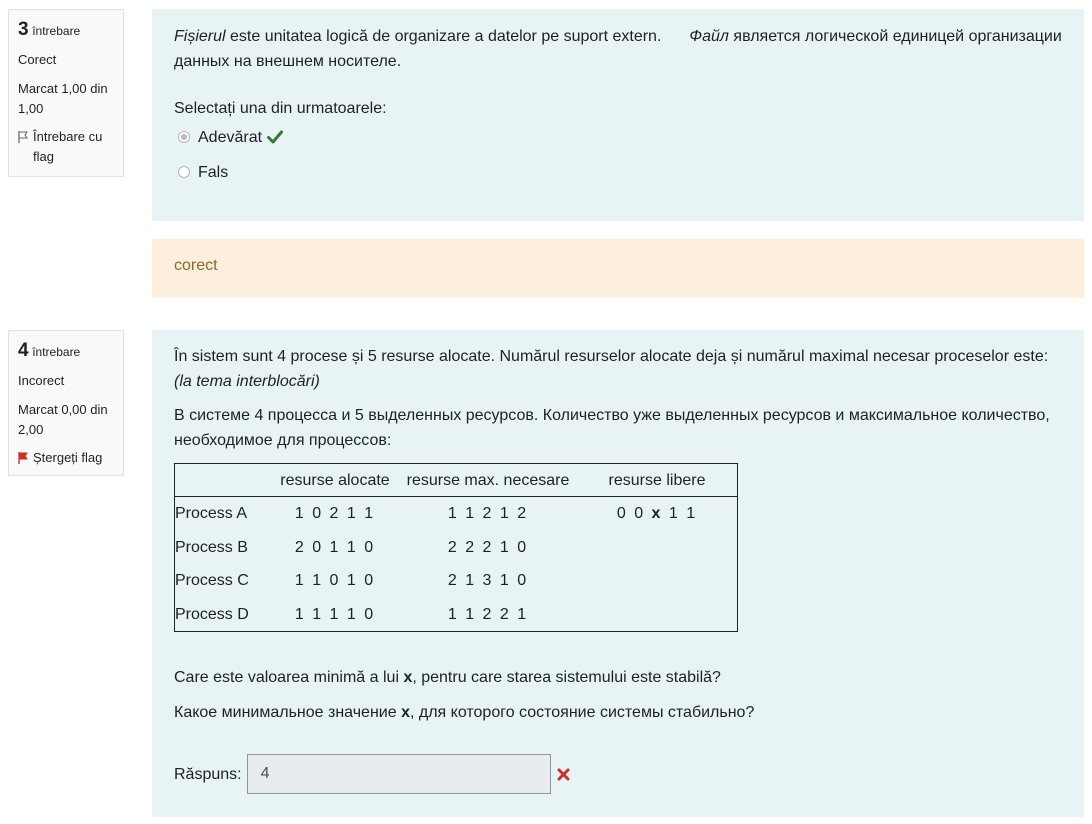 This screenshot has height=824, width=1092. Describe the element at coordinates (23, 458) in the screenshot. I see `flag-filled-icon` at that location.